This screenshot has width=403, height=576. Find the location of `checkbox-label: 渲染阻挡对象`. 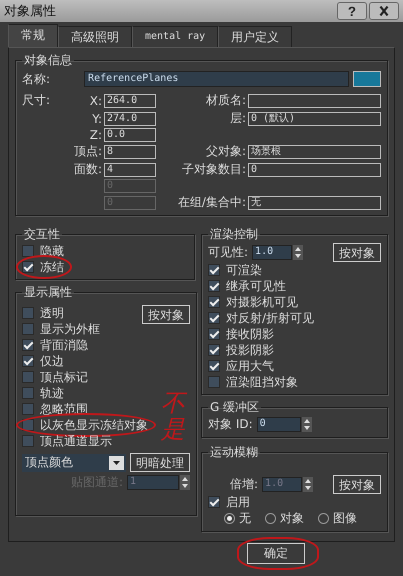

checkbox-label: 渲染阻挡对象 is located at coordinates (262, 382).